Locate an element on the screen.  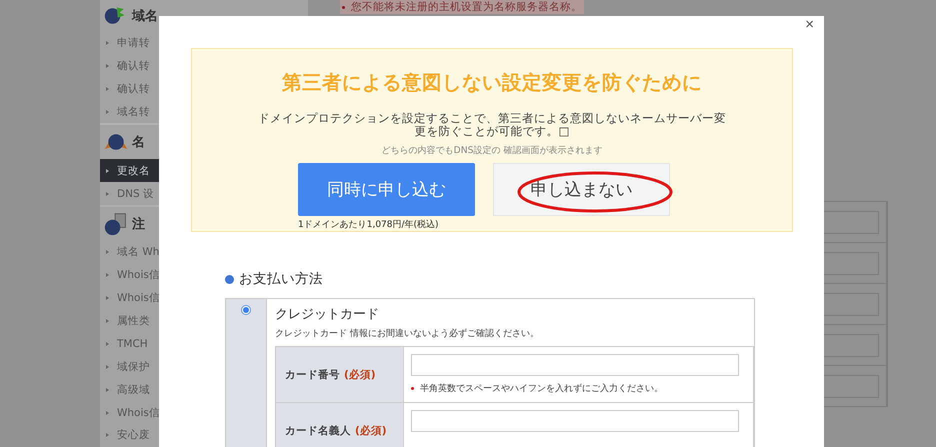
sidebar-group-title: 名 is located at coordinates (138, 143).